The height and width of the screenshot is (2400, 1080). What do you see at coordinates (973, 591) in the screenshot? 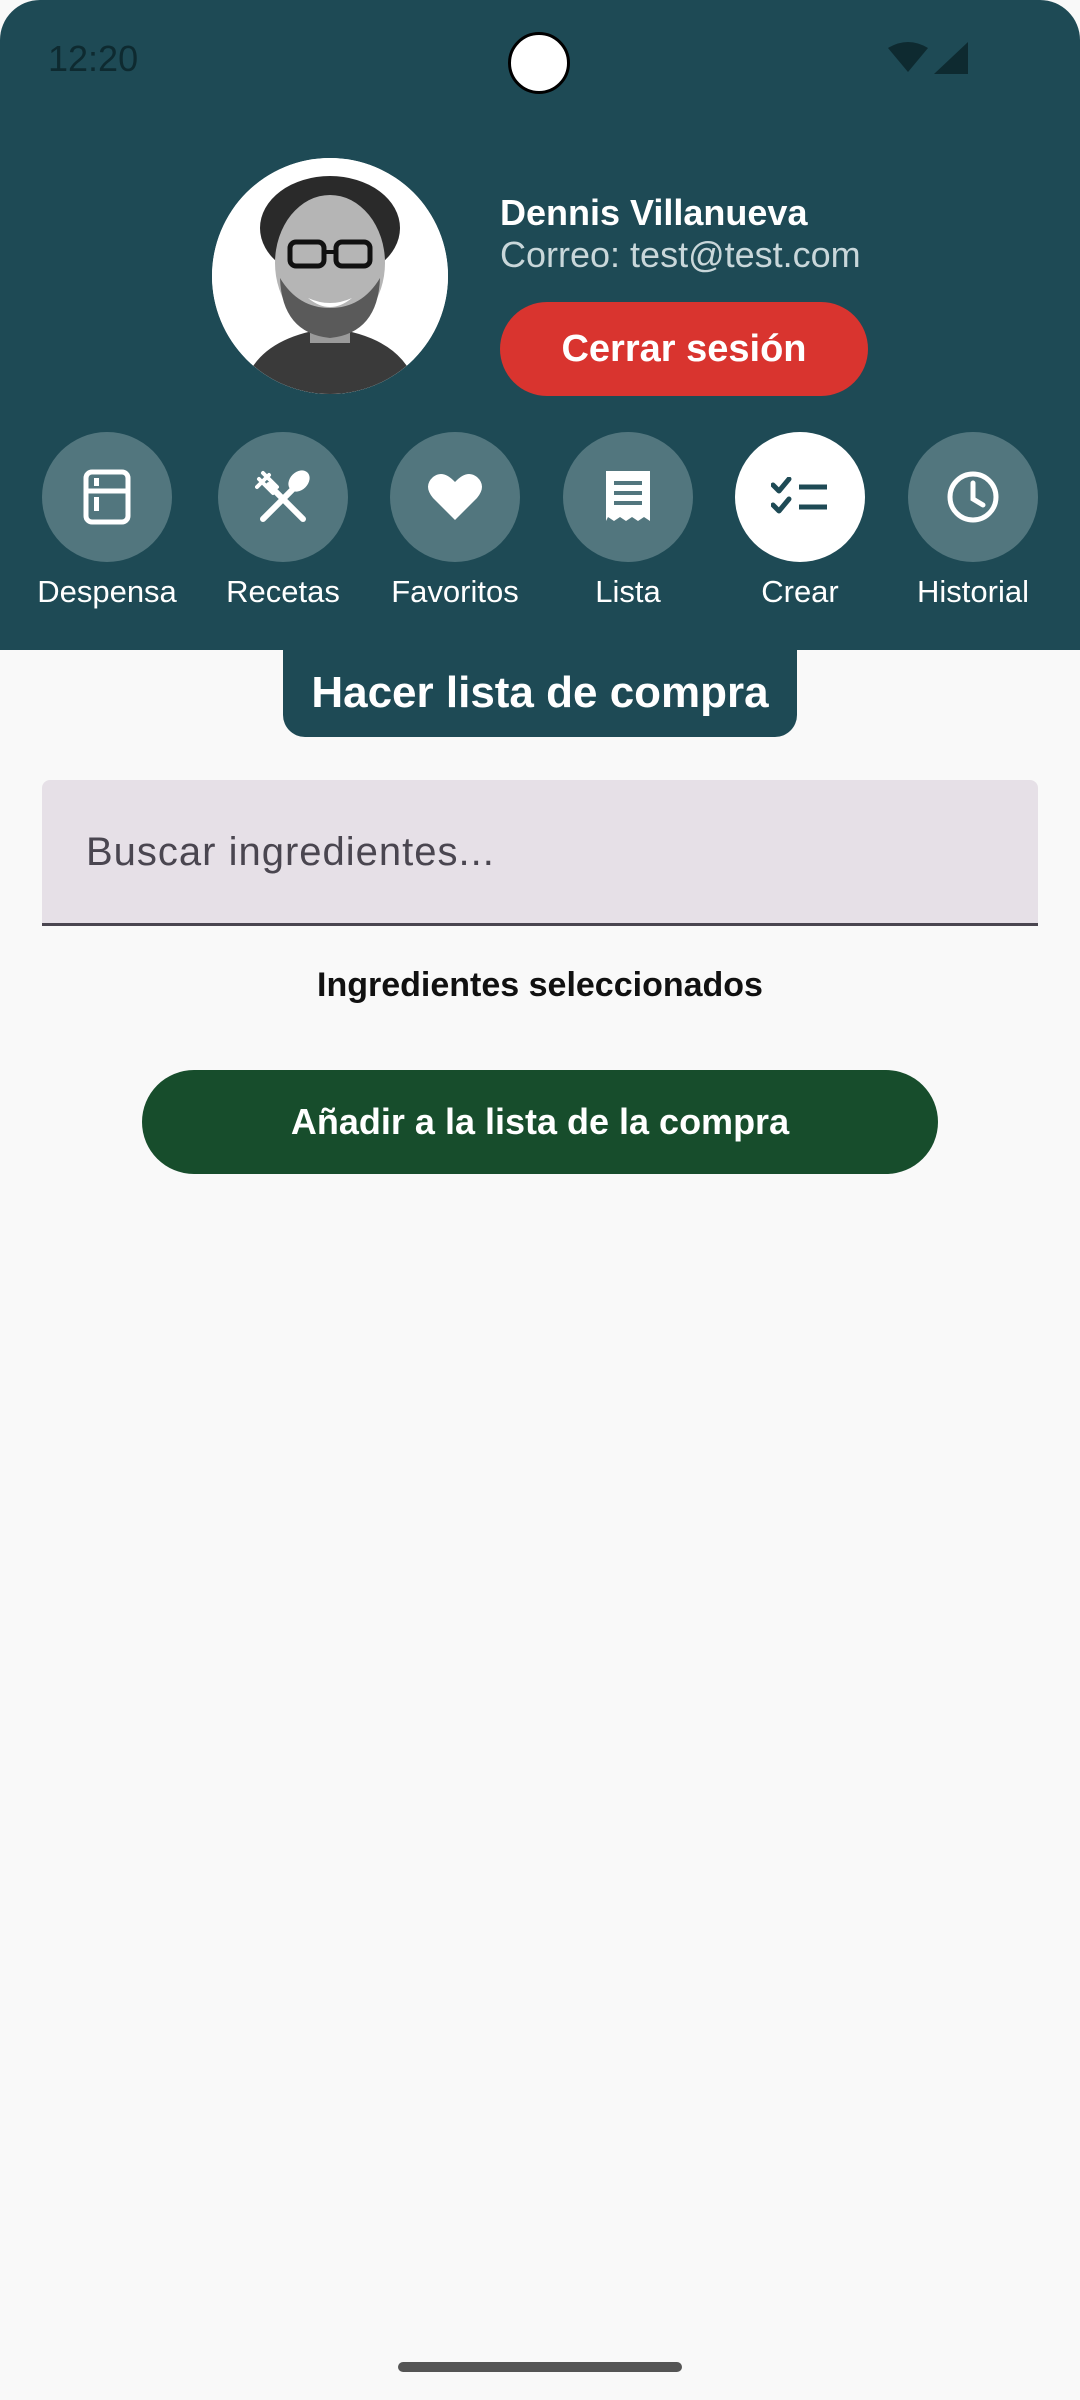
I see `nav-label: Historial` at bounding box center [973, 591].